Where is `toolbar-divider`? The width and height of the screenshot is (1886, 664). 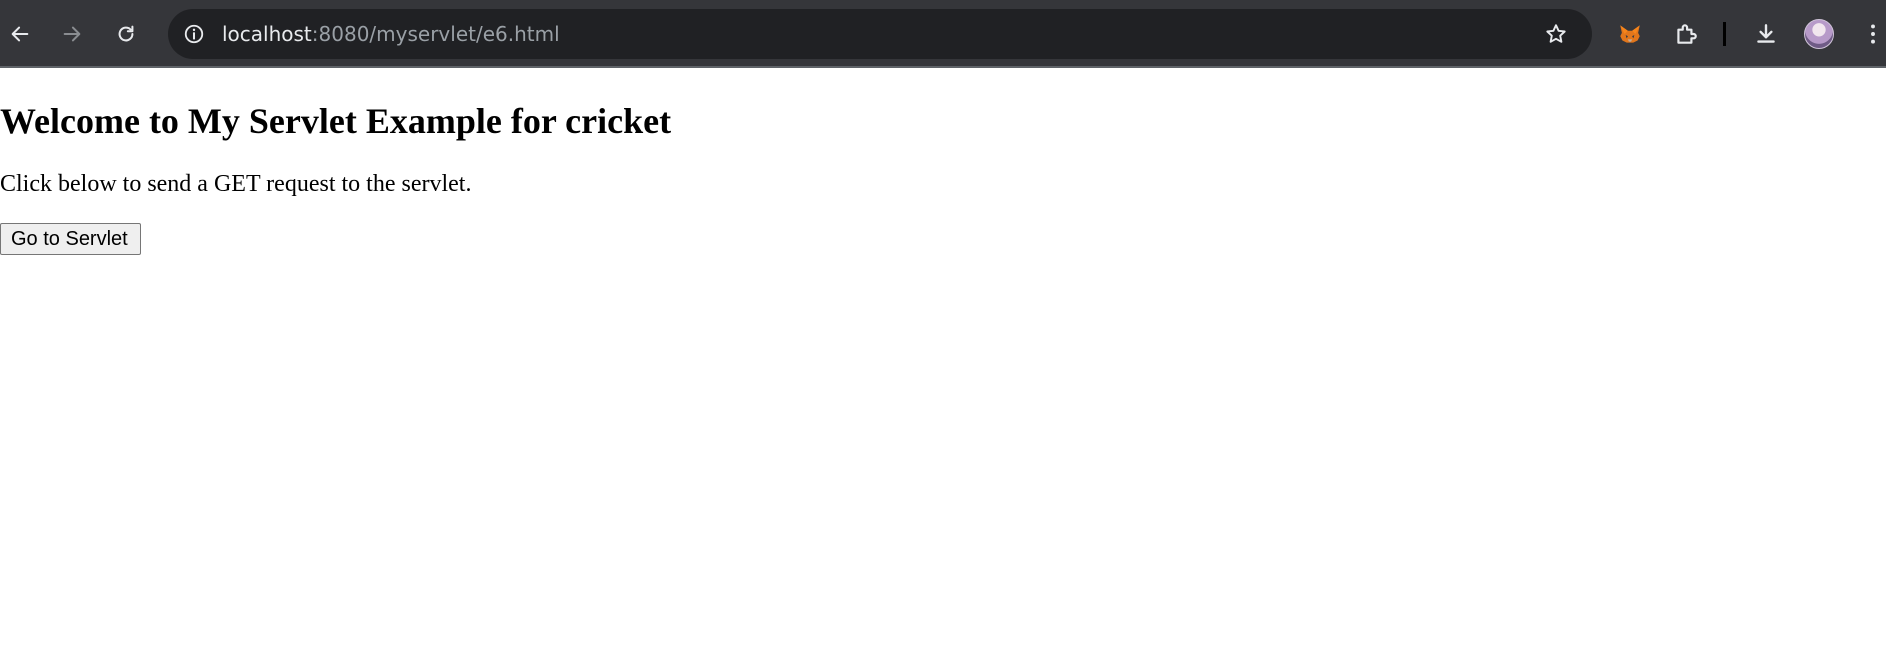 toolbar-divider is located at coordinates (1724, 34).